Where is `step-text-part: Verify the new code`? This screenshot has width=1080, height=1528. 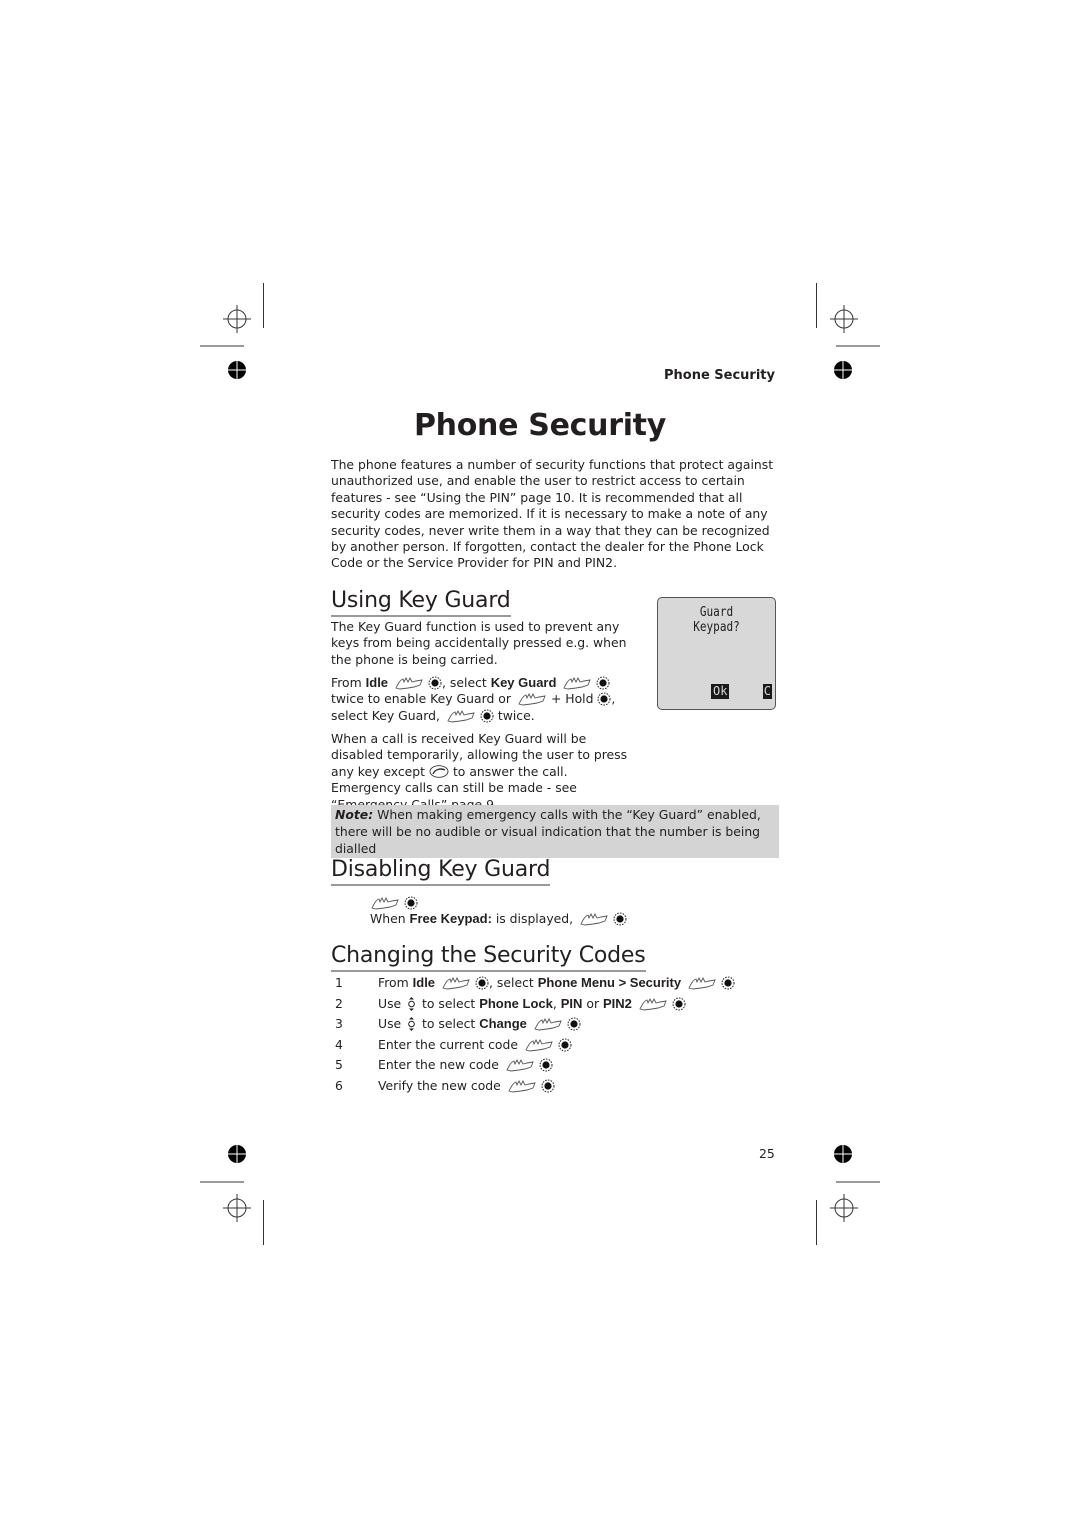 step-text-part: Verify the new code is located at coordinates (439, 1085).